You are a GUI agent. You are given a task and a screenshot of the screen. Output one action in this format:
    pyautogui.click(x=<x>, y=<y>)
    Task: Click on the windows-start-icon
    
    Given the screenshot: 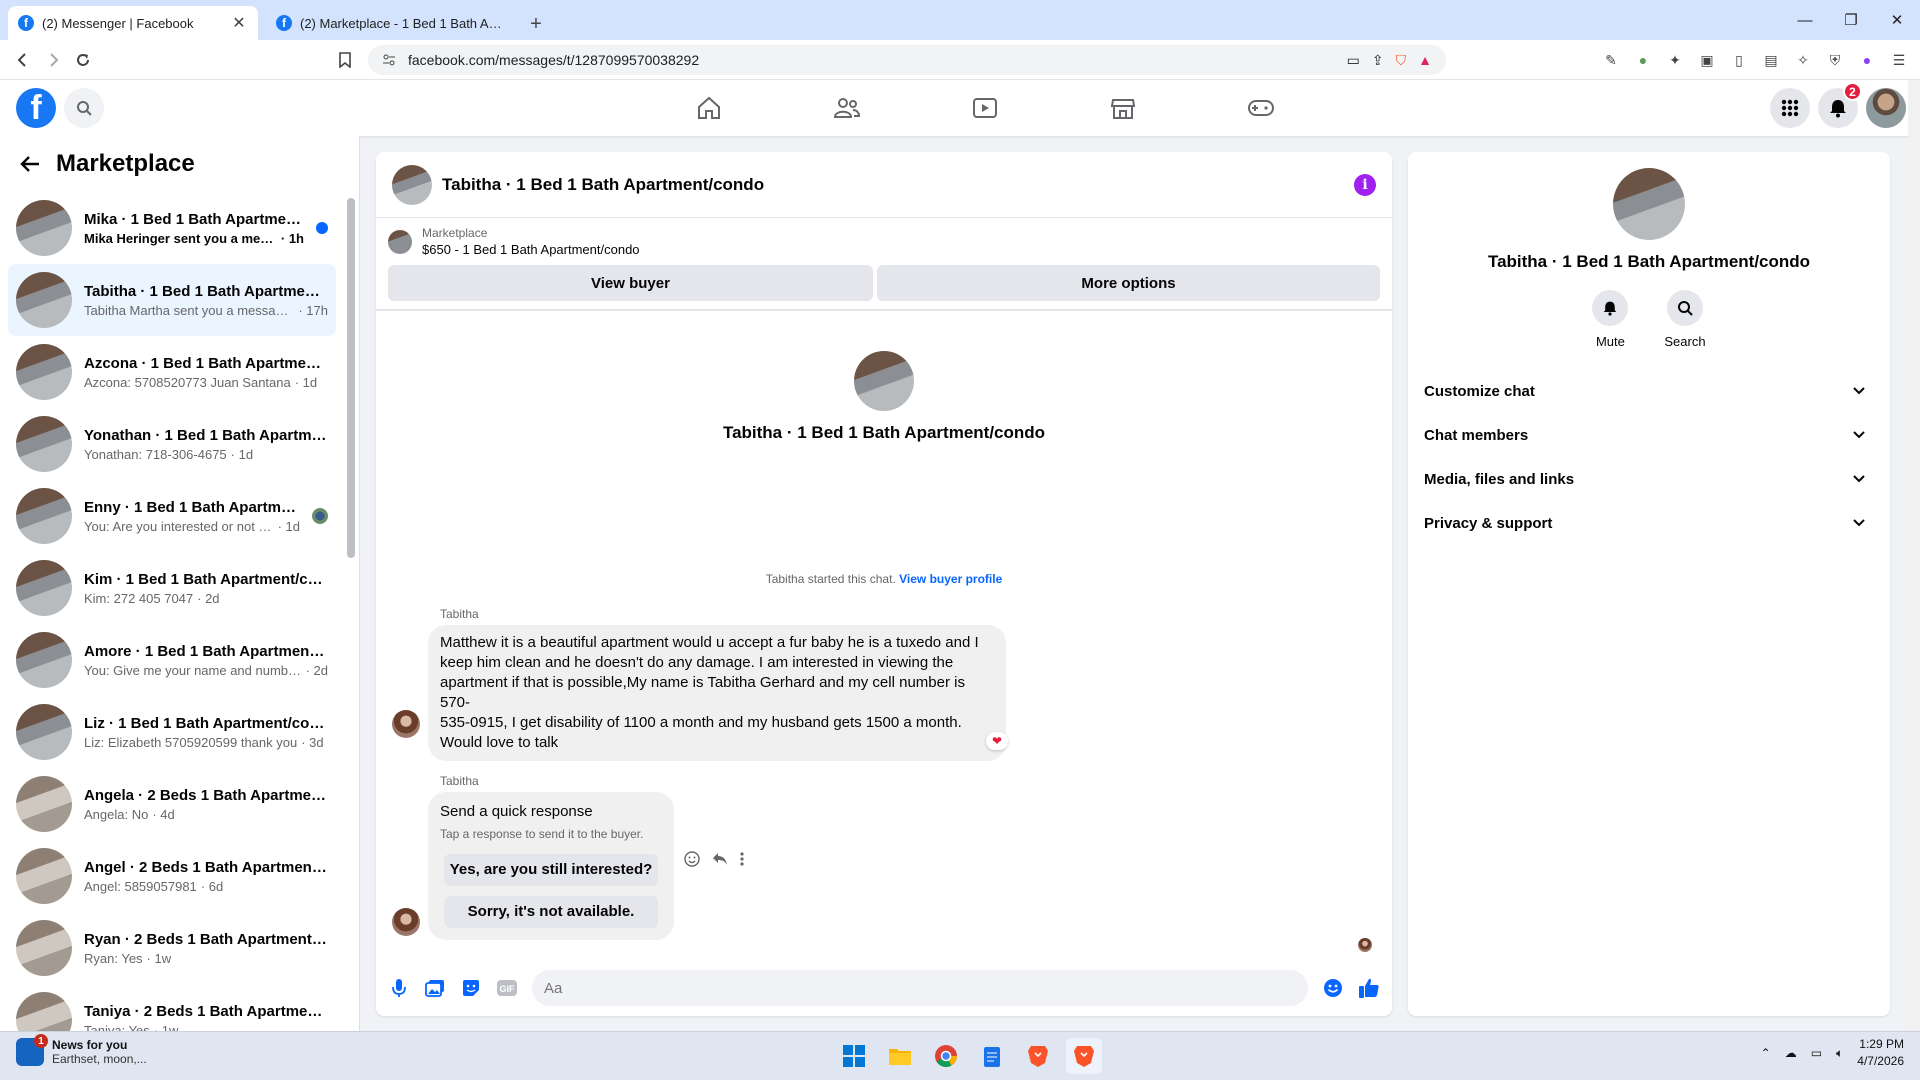 What is the action you would take?
    pyautogui.click(x=854, y=1056)
    